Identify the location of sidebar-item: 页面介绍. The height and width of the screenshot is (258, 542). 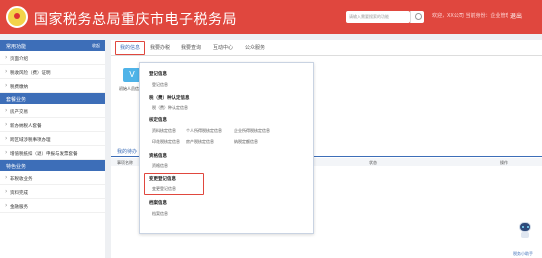
(52, 58).